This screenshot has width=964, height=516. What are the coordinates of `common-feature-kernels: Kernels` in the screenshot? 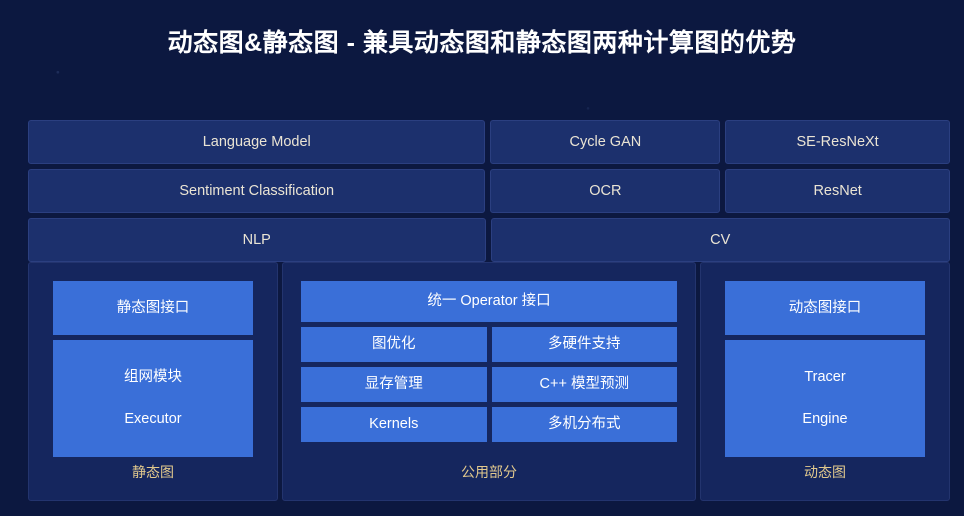 It's located at (394, 424).